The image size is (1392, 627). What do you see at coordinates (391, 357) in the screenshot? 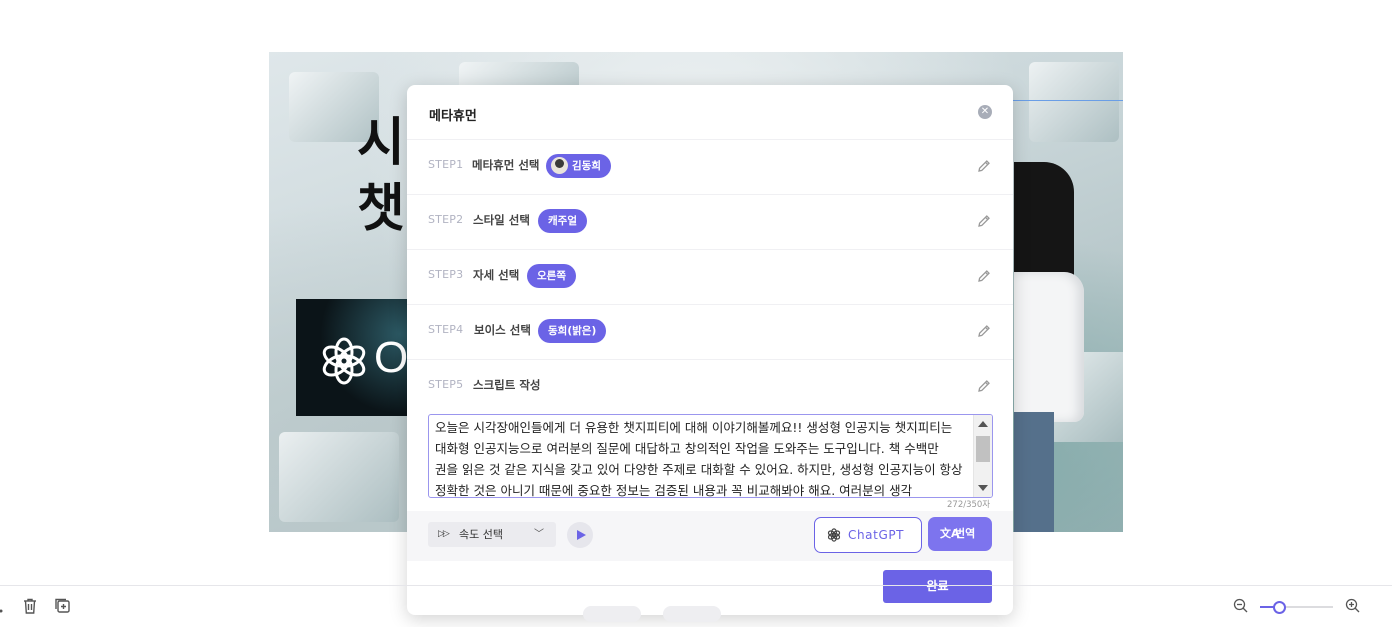
I see `logo-text: O` at bounding box center [391, 357].